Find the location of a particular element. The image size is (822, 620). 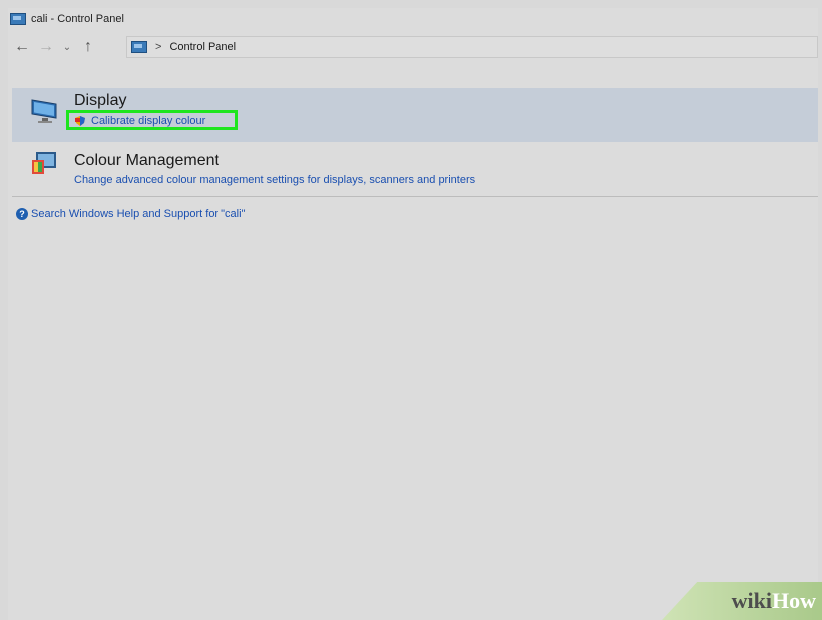

colour-management-icon is located at coordinates (44, 163).